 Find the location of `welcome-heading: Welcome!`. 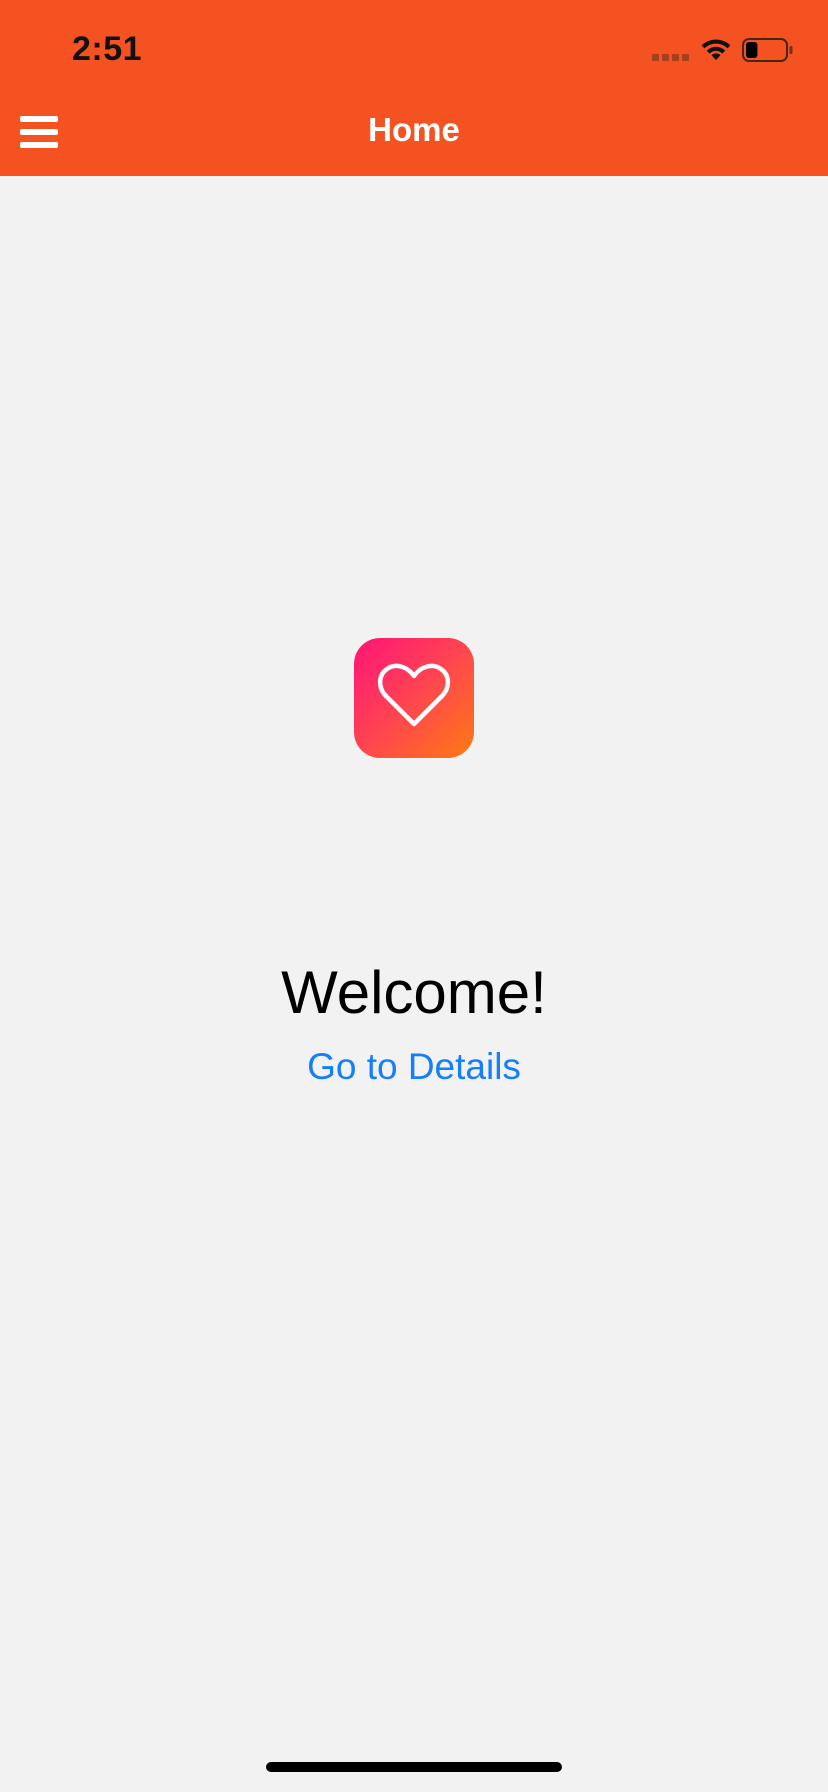

welcome-heading: Welcome! is located at coordinates (414, 992).